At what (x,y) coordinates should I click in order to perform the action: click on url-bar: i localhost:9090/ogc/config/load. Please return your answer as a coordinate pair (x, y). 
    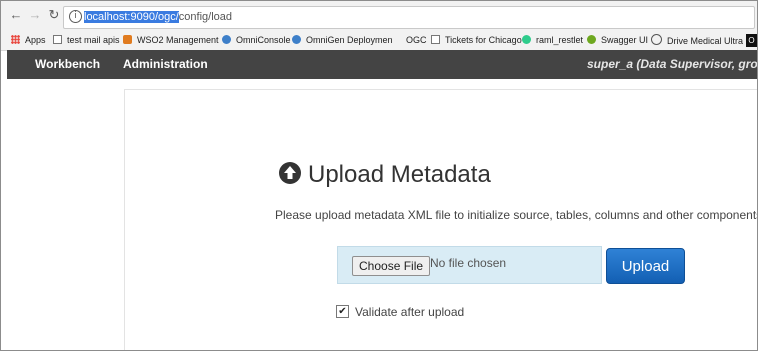
    Looking at the image, I should click on (409, 17).